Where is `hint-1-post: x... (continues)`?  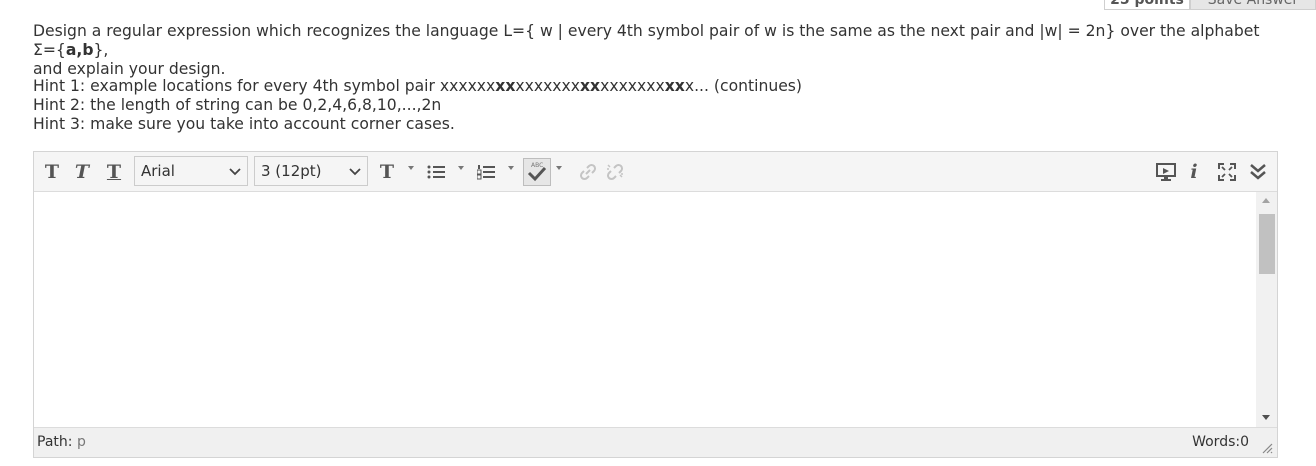
hint-1-post: x... (continues) is located at coordinates (743, 86).